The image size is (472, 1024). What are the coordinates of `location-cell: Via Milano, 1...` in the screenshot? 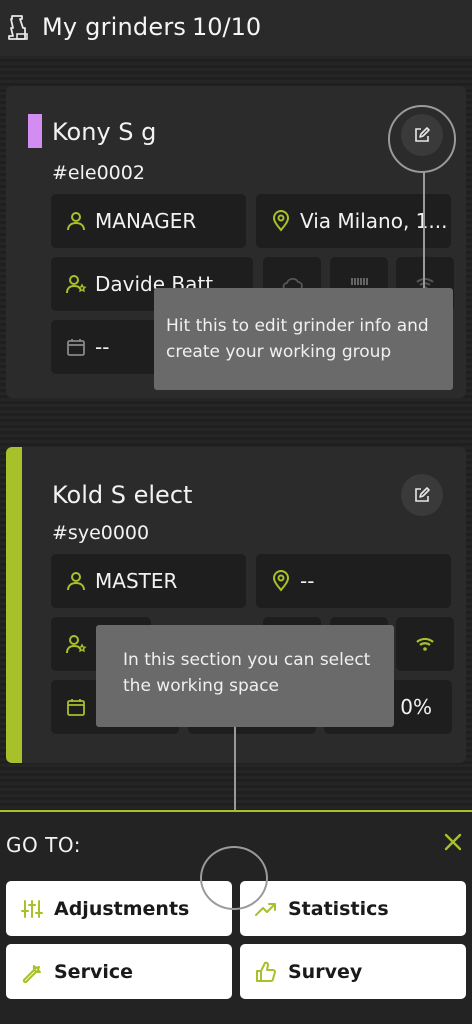 It's located at (353, 221).